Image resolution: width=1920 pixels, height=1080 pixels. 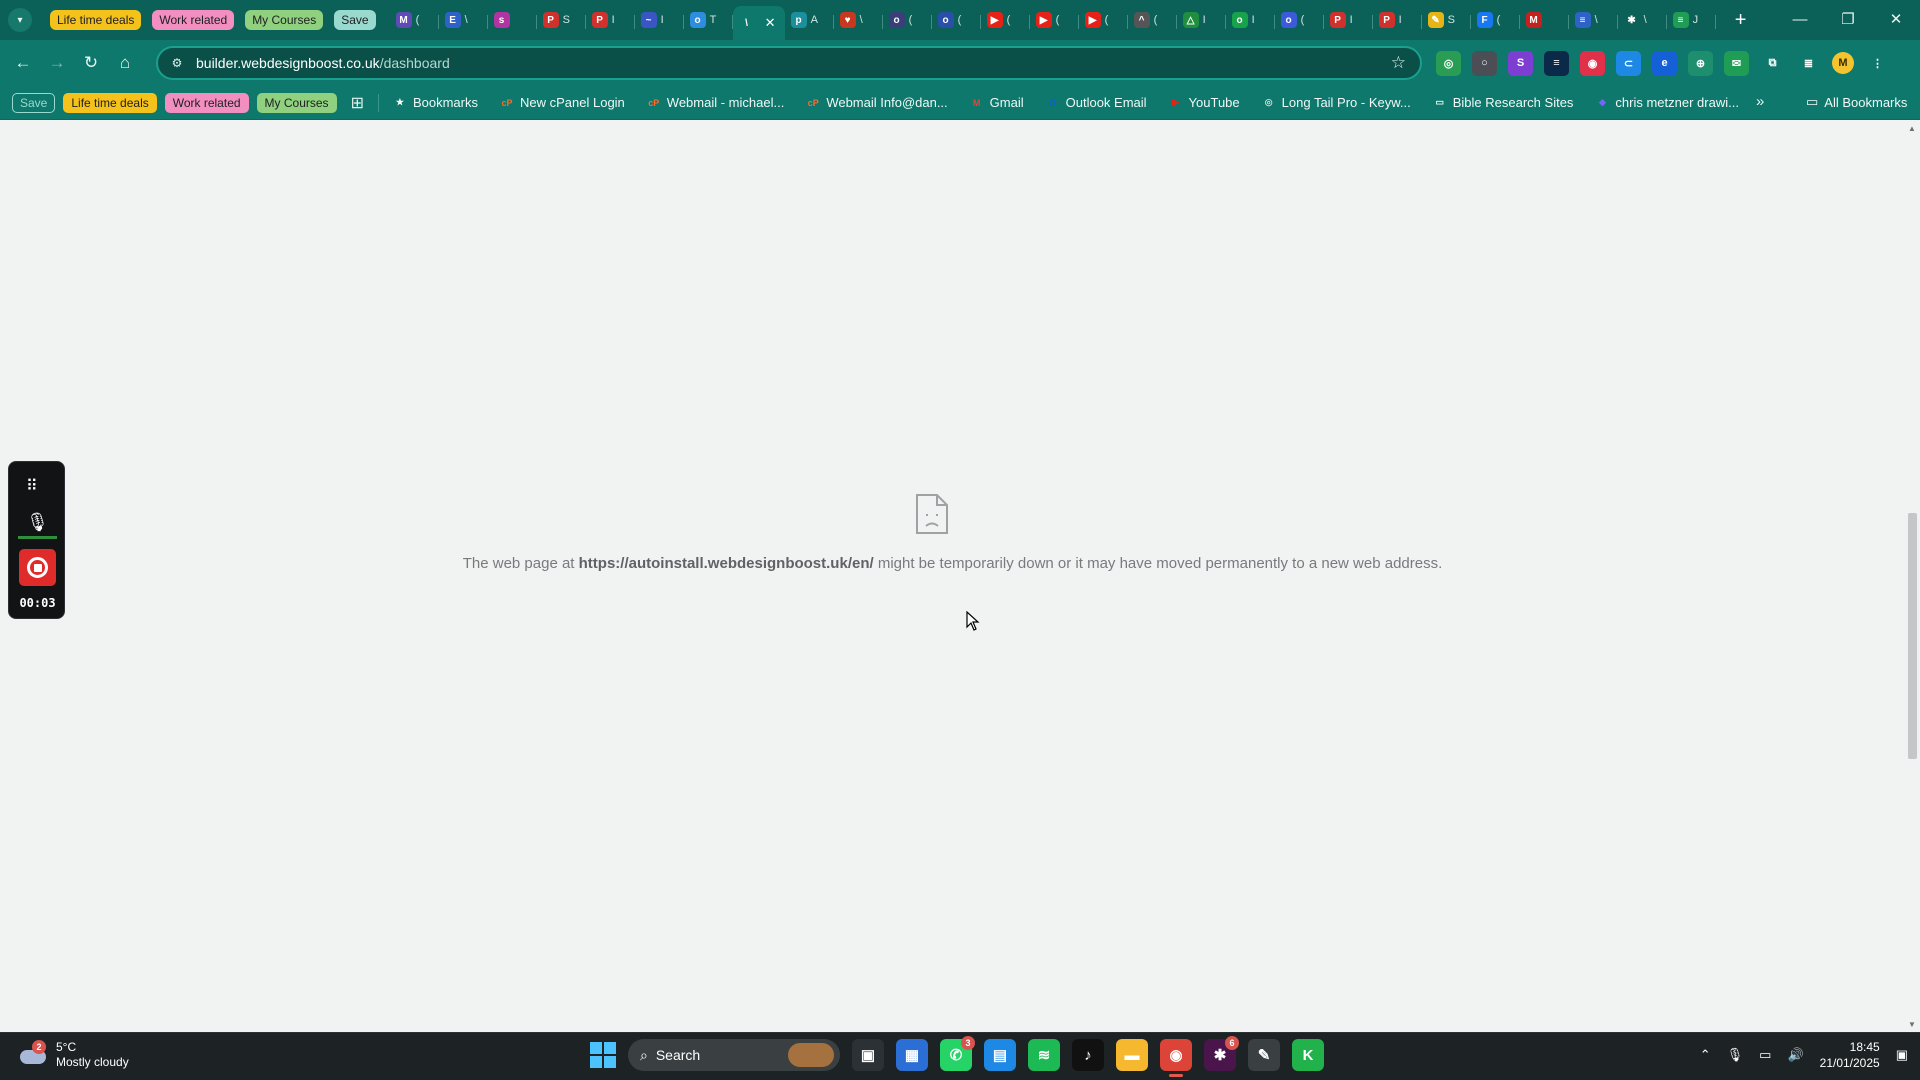 I want to click on tab: F(, so click(x=1495, y=20).